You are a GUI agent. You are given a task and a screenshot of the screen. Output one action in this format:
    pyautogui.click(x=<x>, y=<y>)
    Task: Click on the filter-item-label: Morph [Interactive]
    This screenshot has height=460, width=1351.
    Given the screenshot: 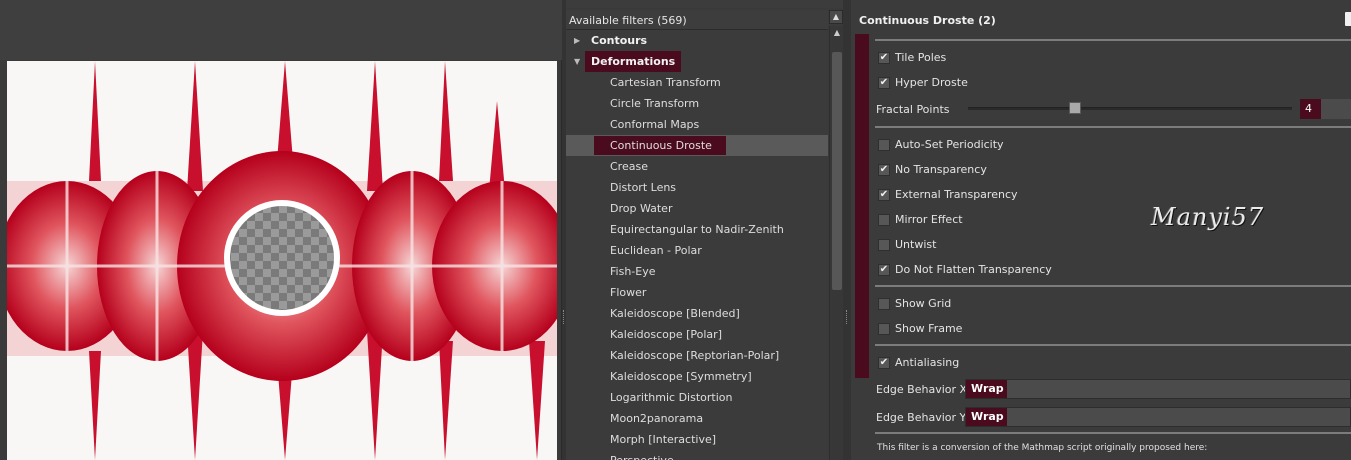 What is the action you would take?
    pyautogui.click(x=663, y=439)
    